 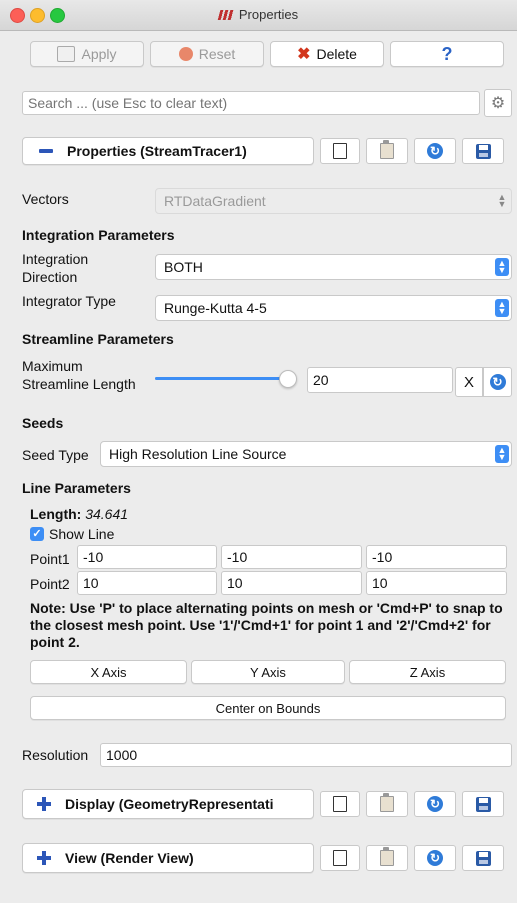 I want to click on point1-z-input: -10, so click(x=436, y=557).